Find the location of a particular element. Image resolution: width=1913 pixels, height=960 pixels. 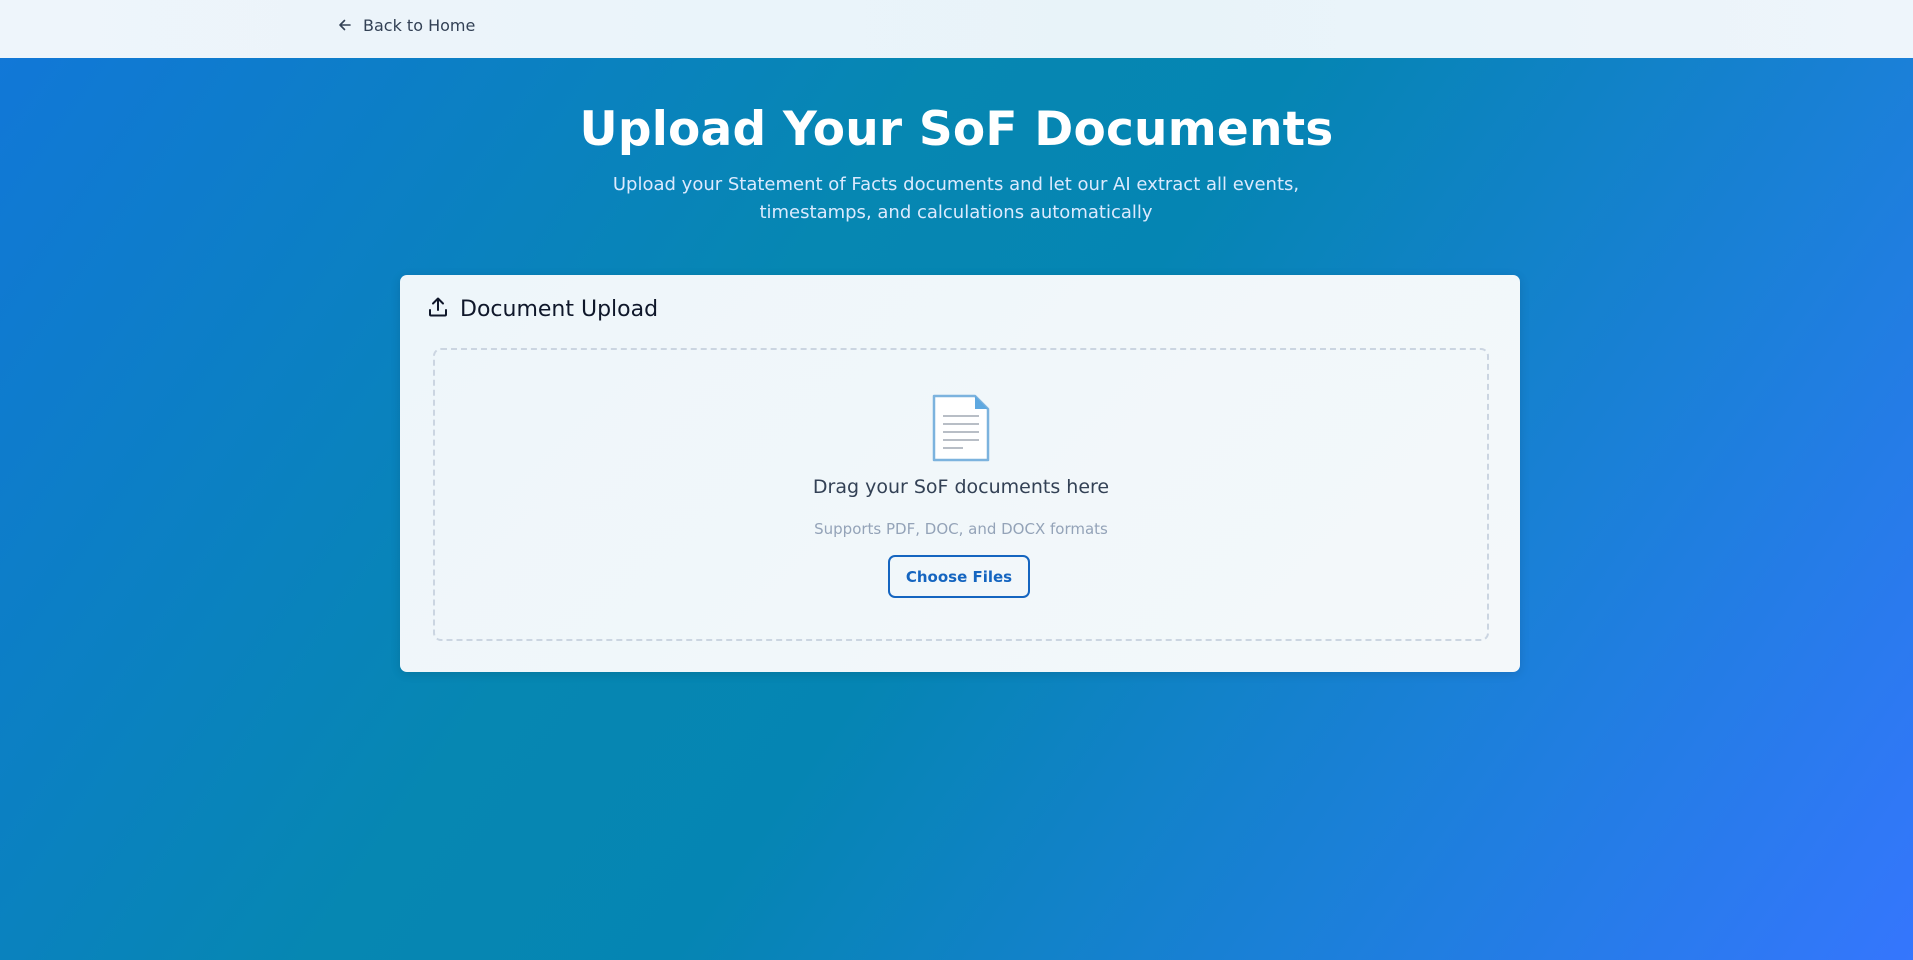

page-title: Upload Your SoF Documents is located at coordinates (956, 129).